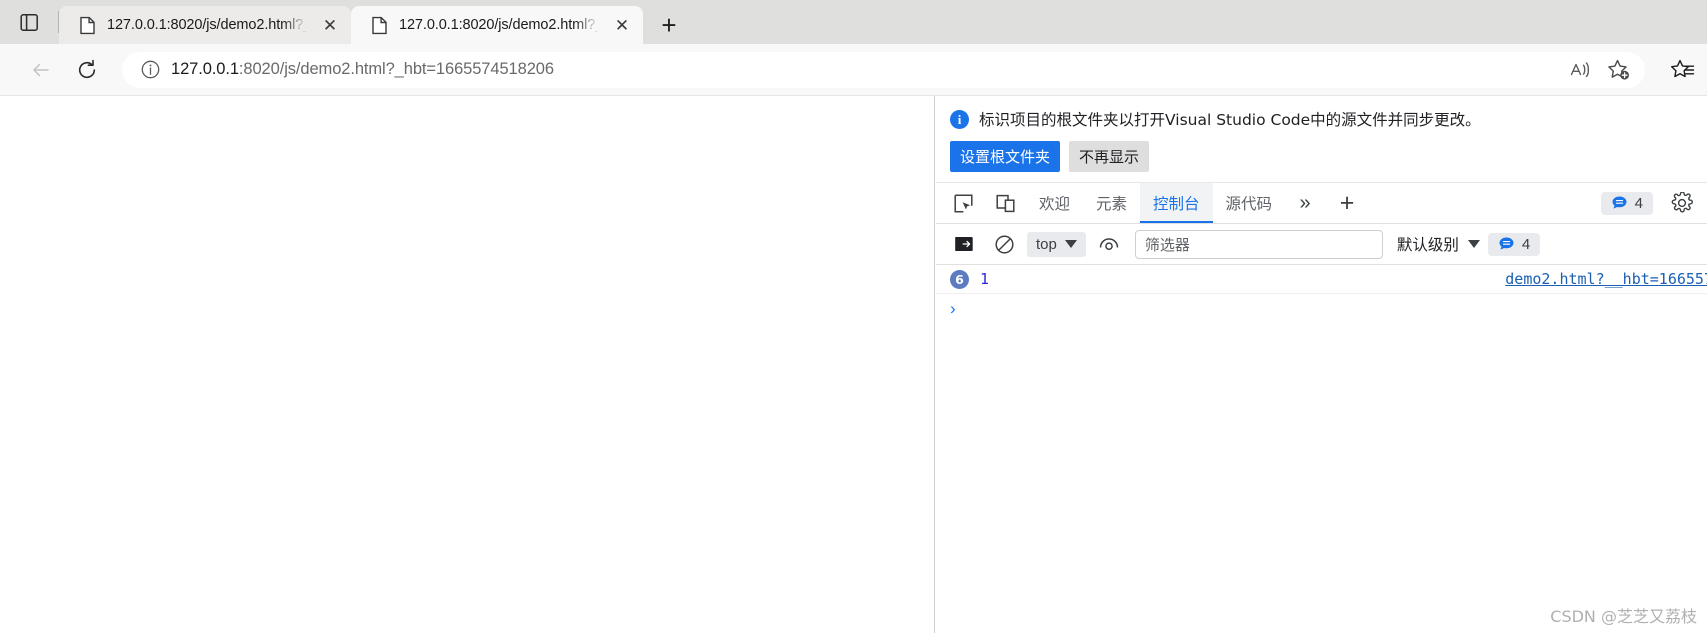 The width and height of the screenshot is (1707, 633). I want to click on read-aloud-icon, so click(1580, 69).